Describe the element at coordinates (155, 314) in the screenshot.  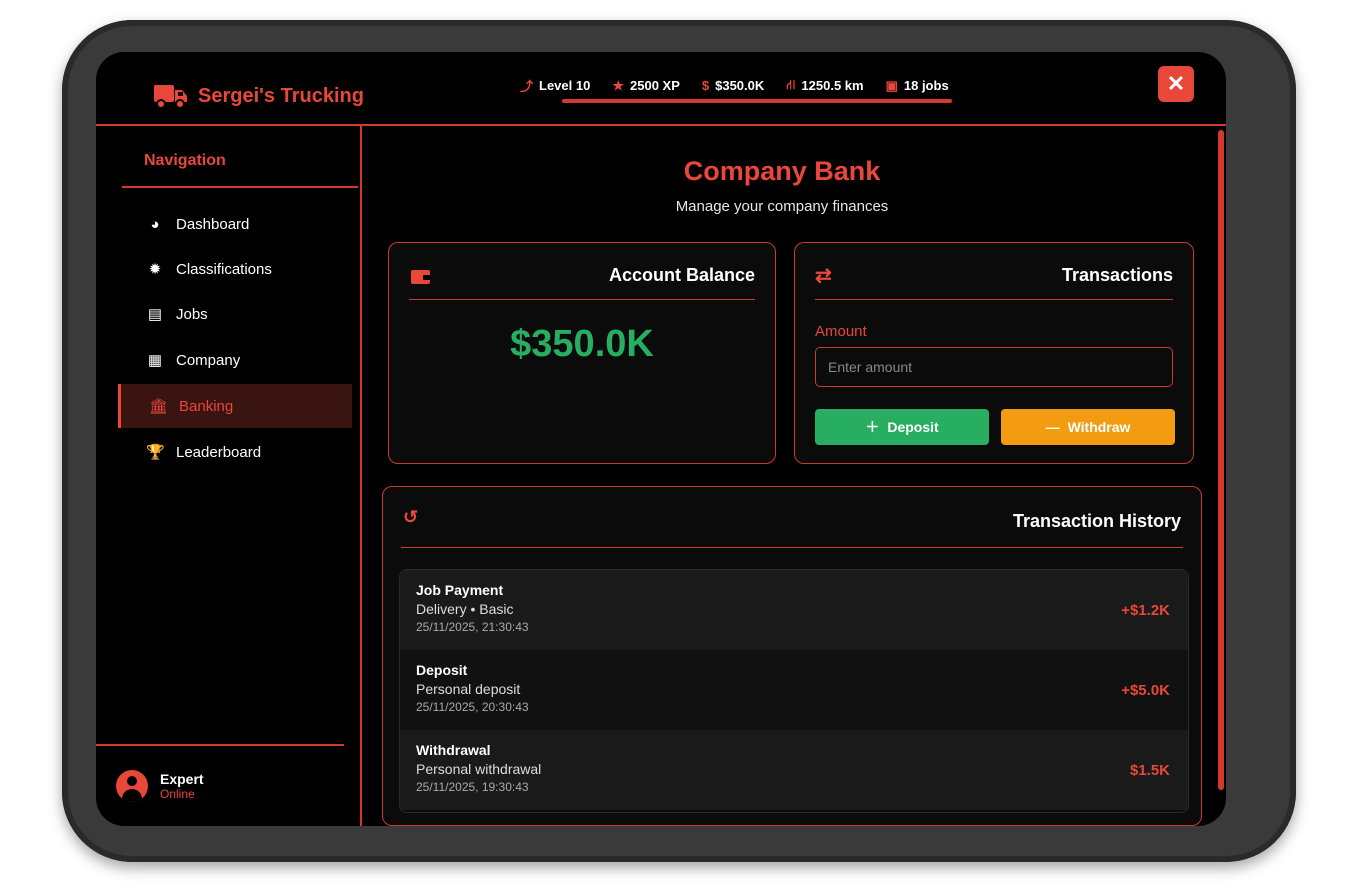
I see `clipboard-icon: ▤` at that location.